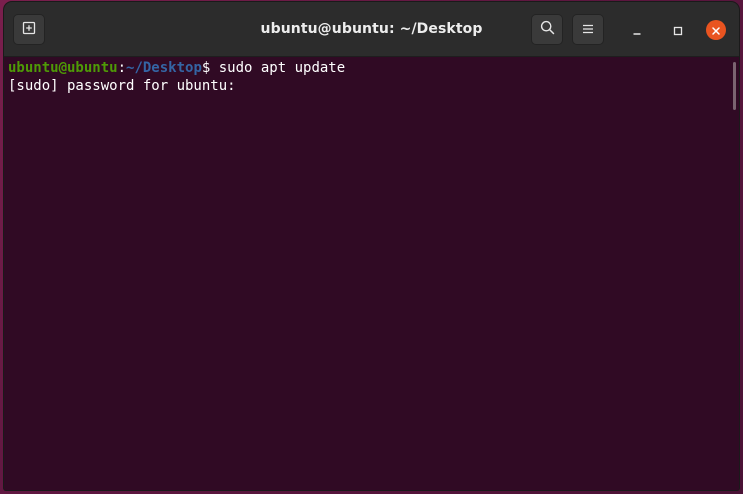  I want to click on close-button, so click(716, 30).